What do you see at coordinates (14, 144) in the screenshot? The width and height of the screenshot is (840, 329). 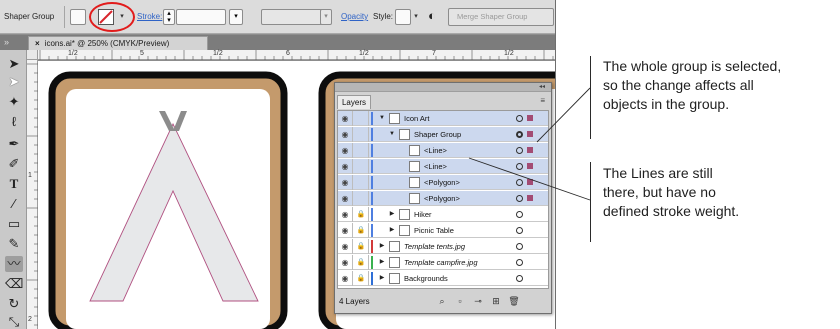 I see `pen-tool-icon: ✒` at bounding box center [14, 144].